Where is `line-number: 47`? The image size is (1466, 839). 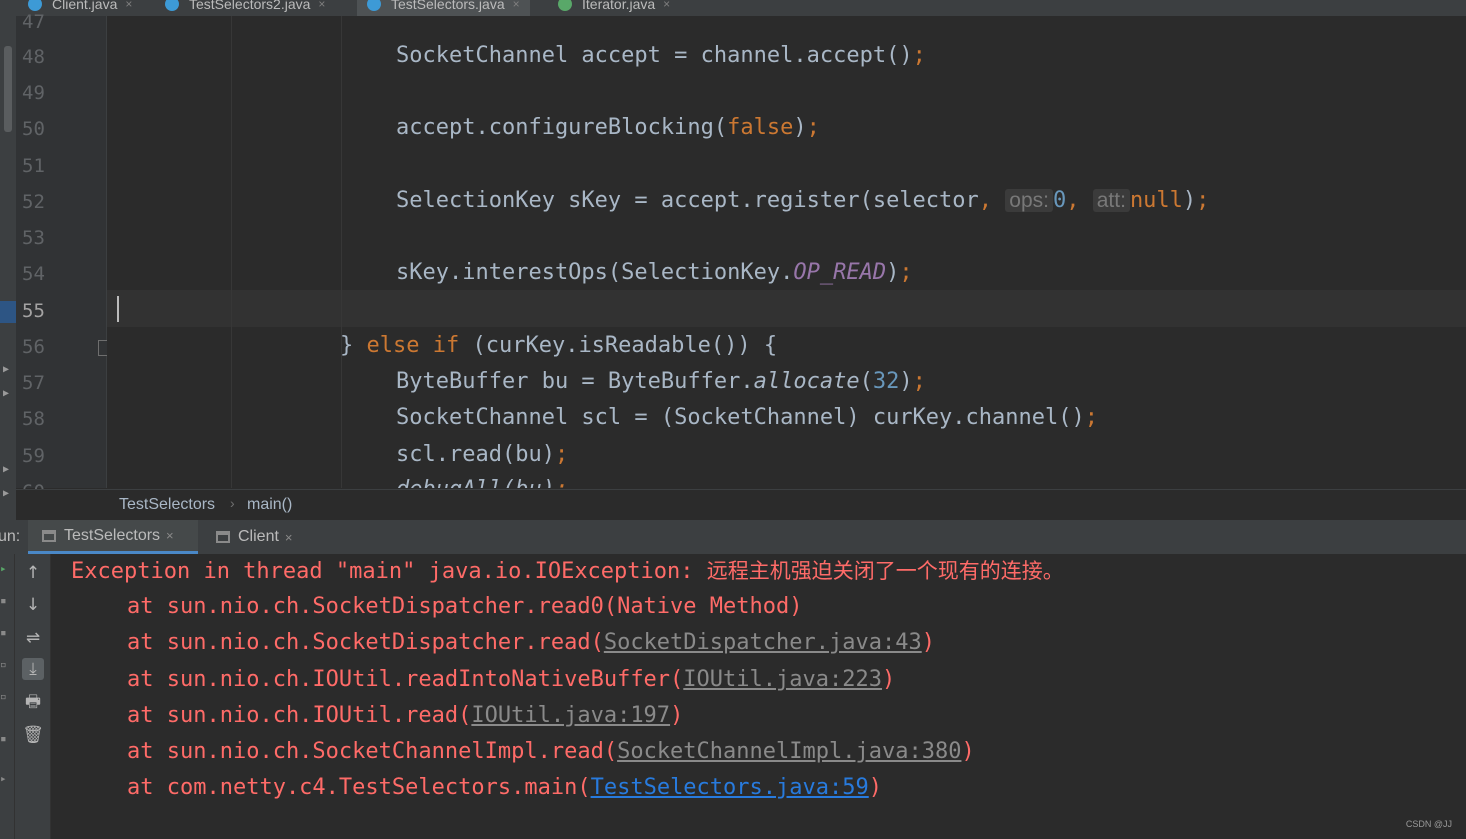 line-number: 47 is located at coordinates (33, 22).